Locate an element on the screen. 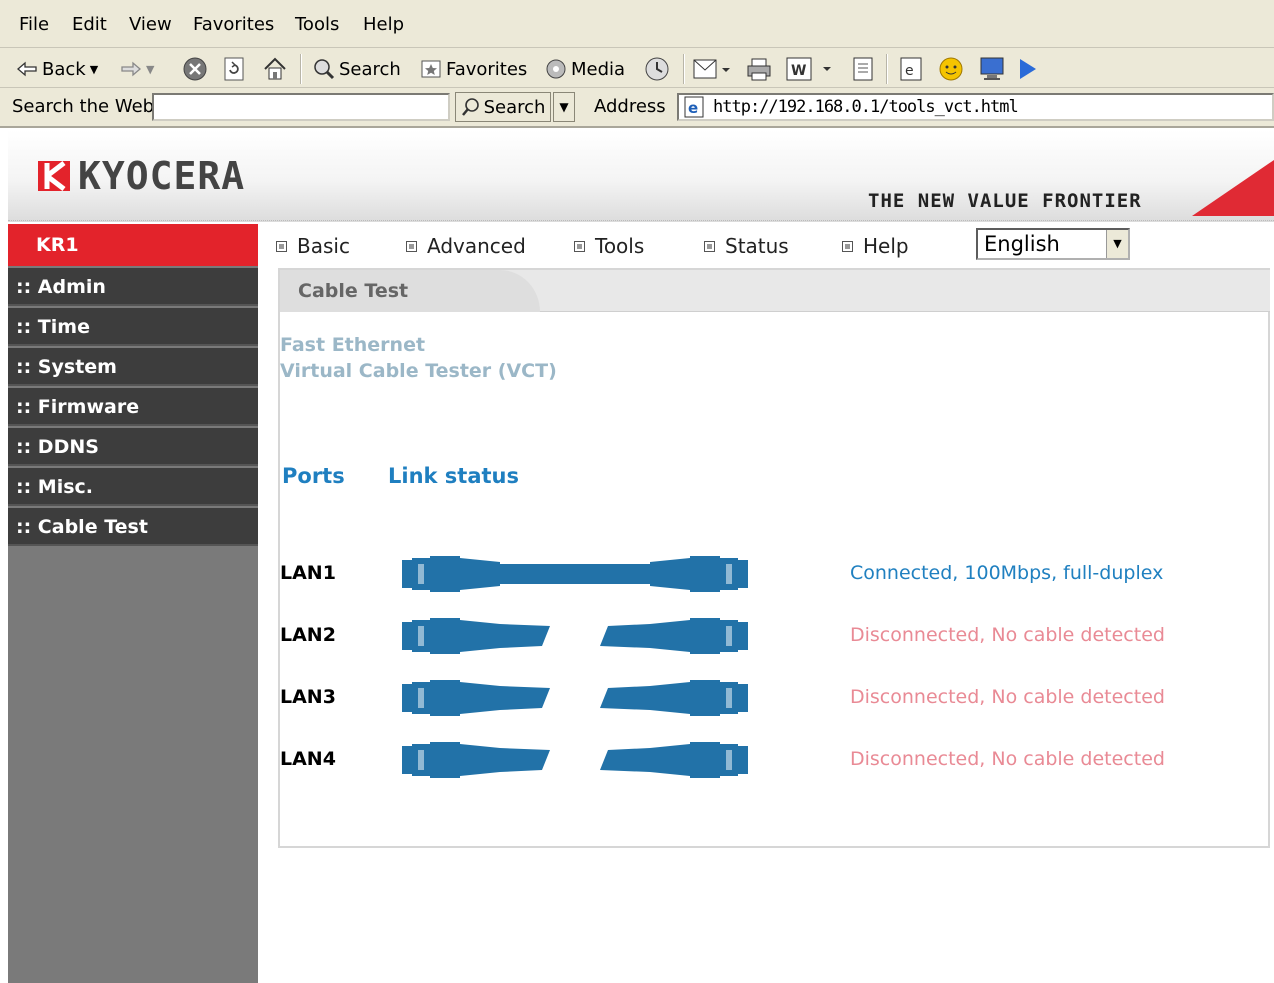  messenger-icon is located at coordinates (951, 69).